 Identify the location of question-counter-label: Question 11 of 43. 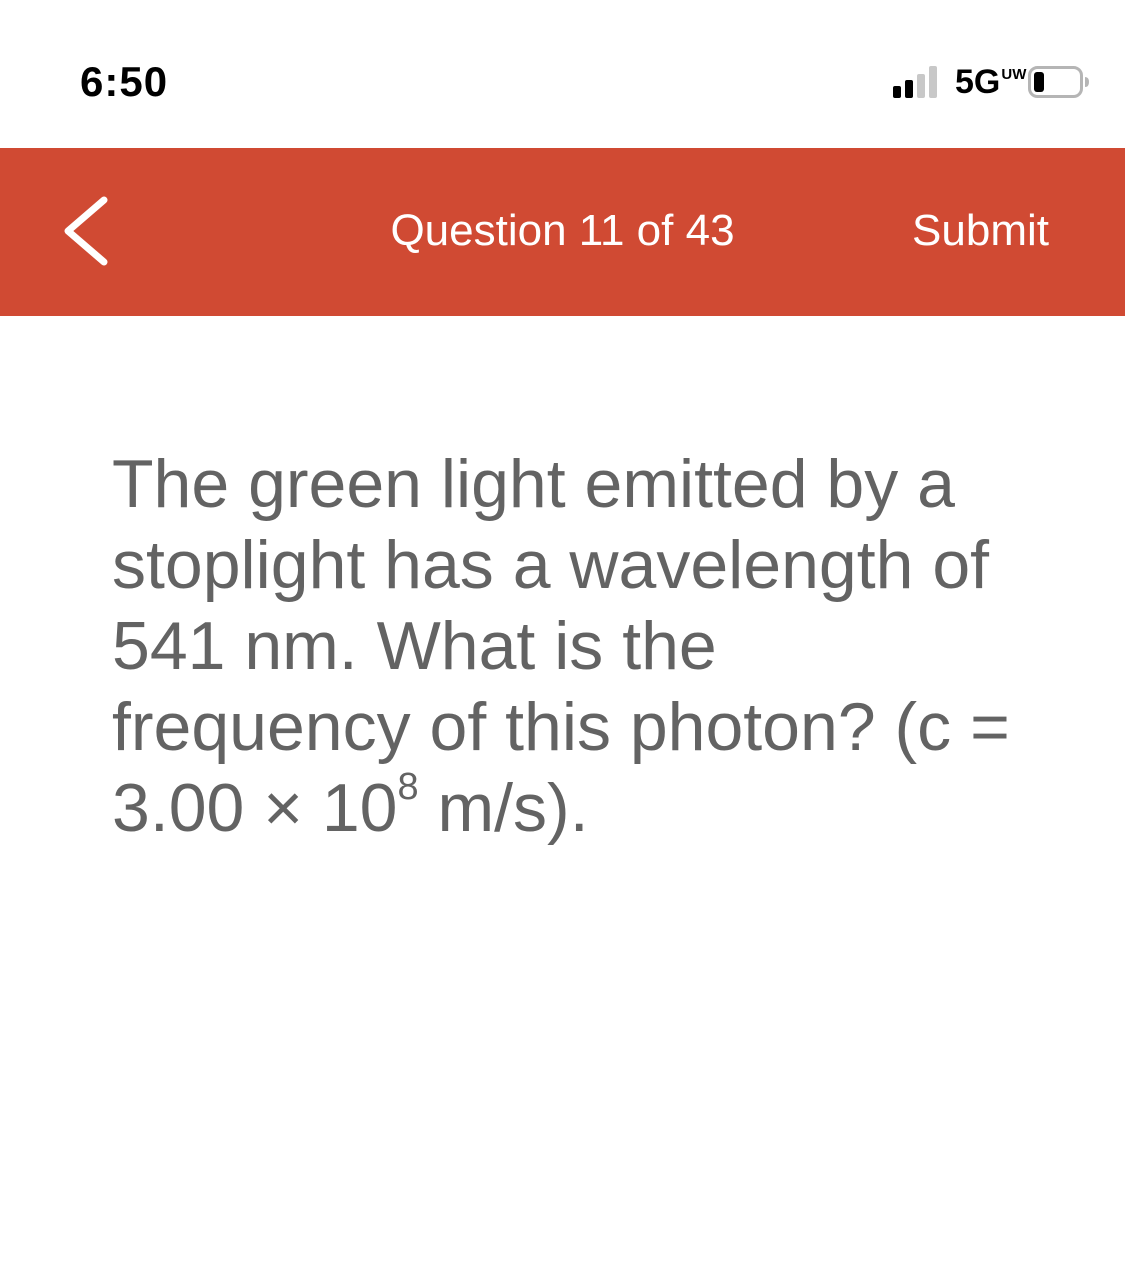
(562, 230).